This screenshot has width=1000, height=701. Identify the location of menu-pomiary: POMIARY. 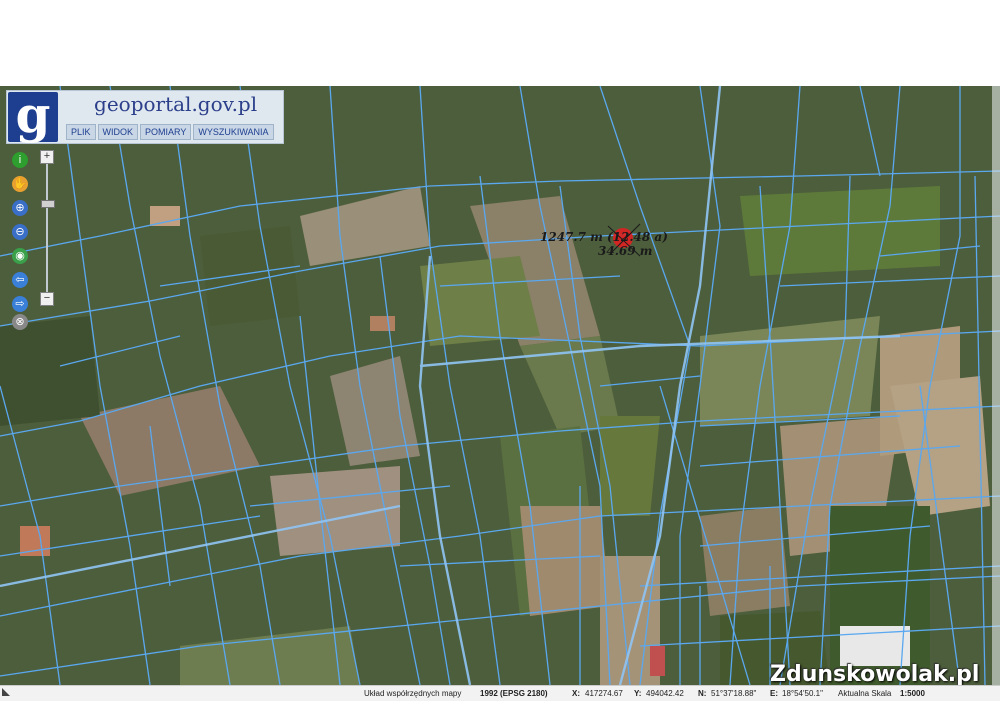
(166, 132).